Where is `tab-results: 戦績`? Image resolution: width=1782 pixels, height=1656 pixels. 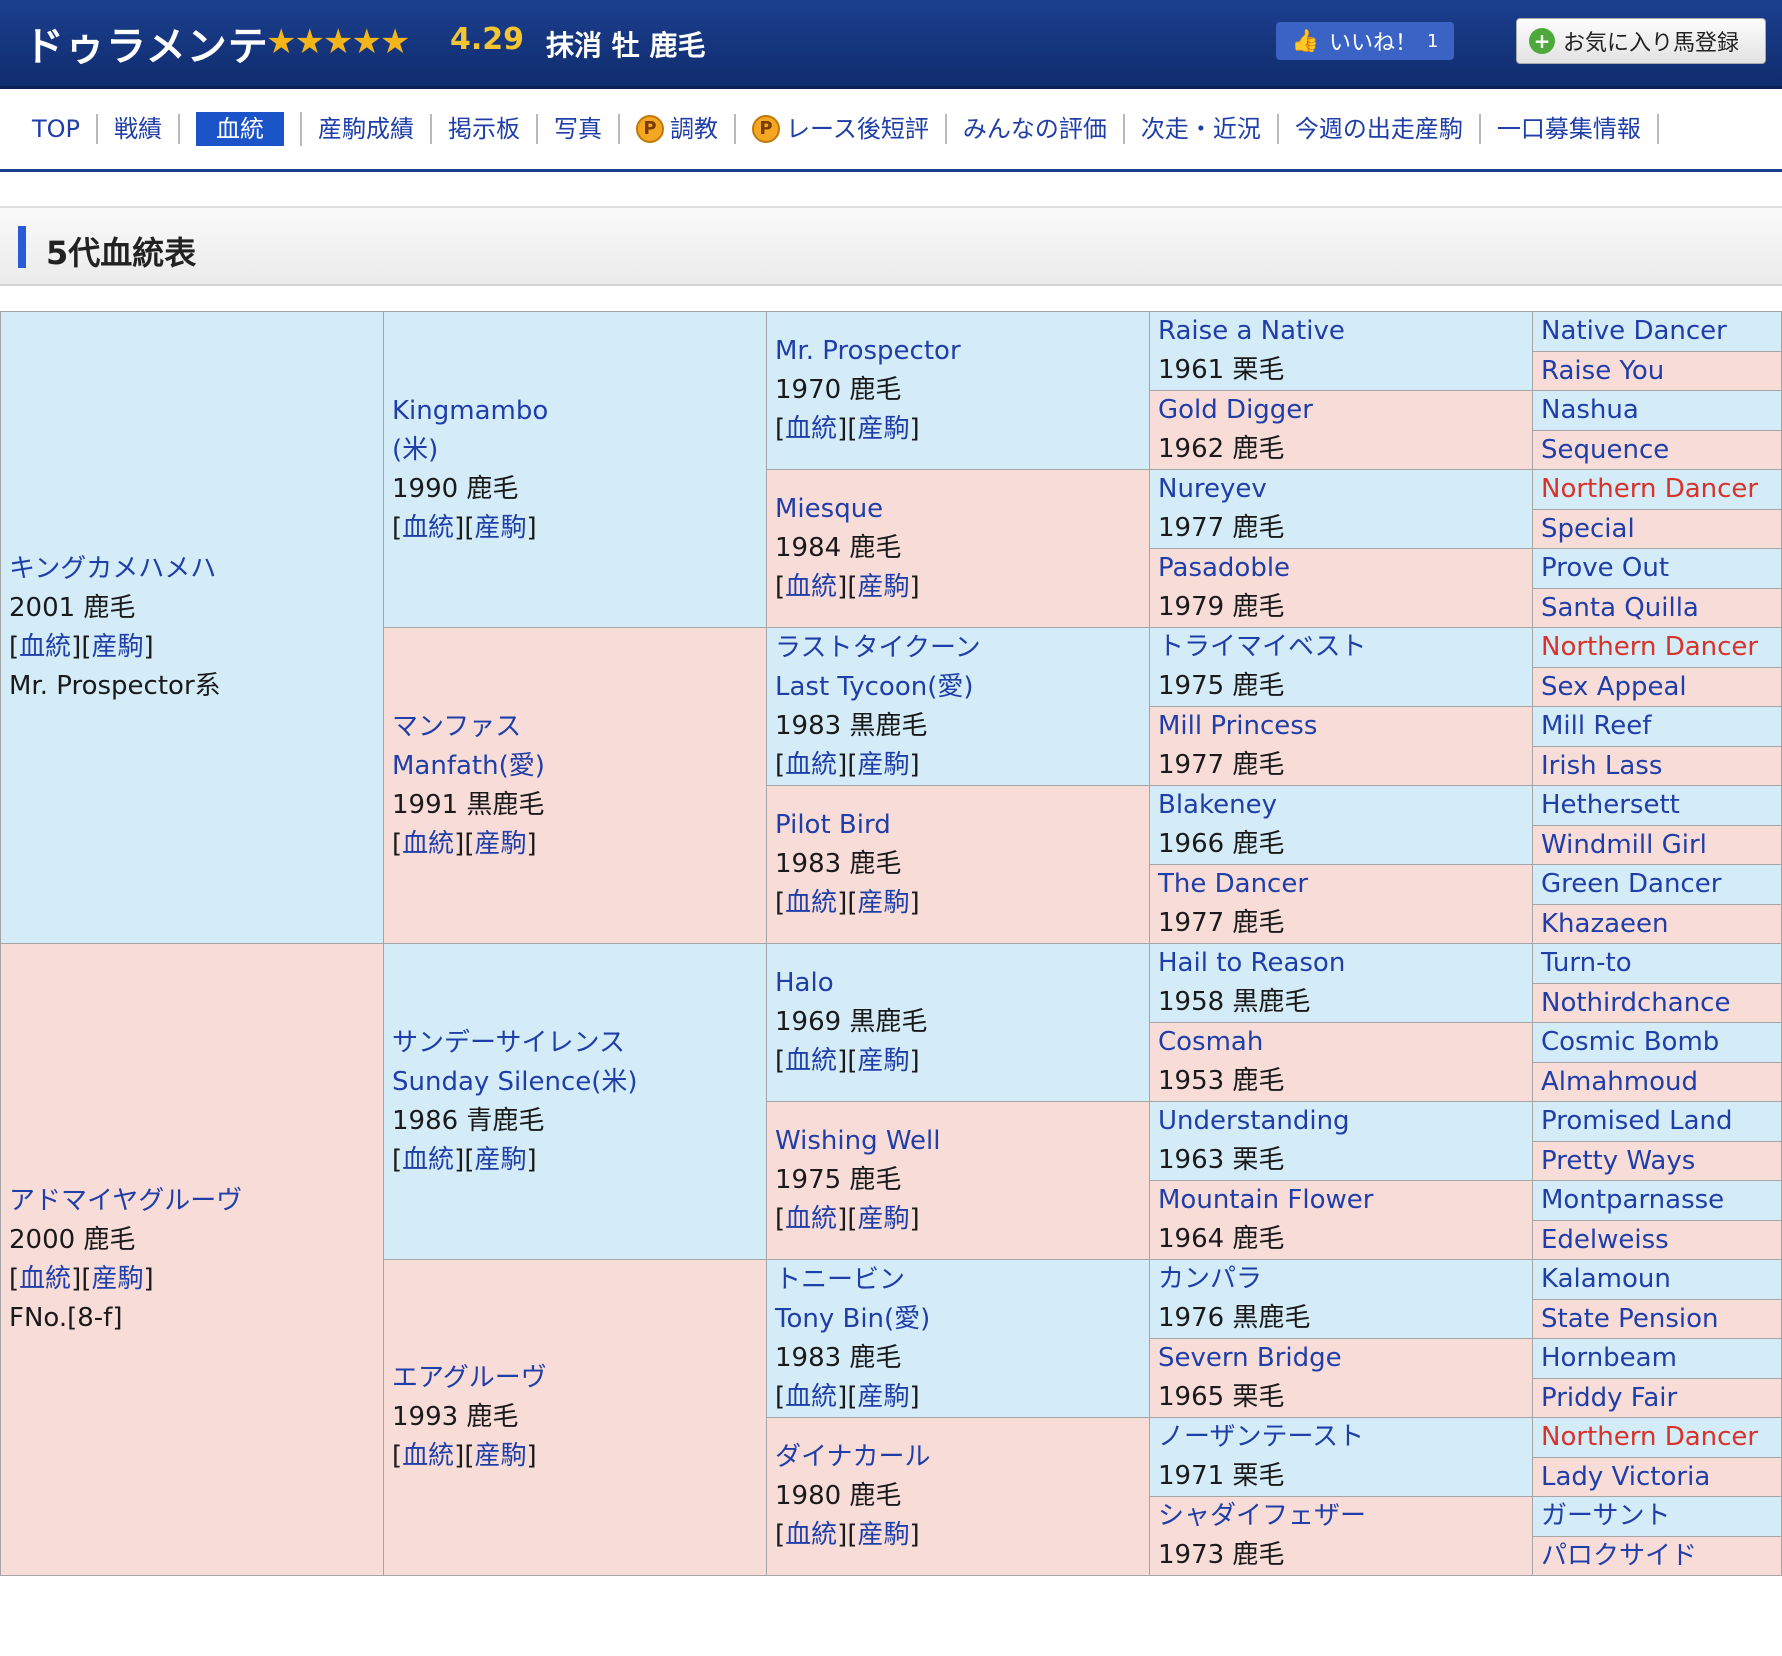 tab-results: 戦績 is located at coordinates (139, 129).